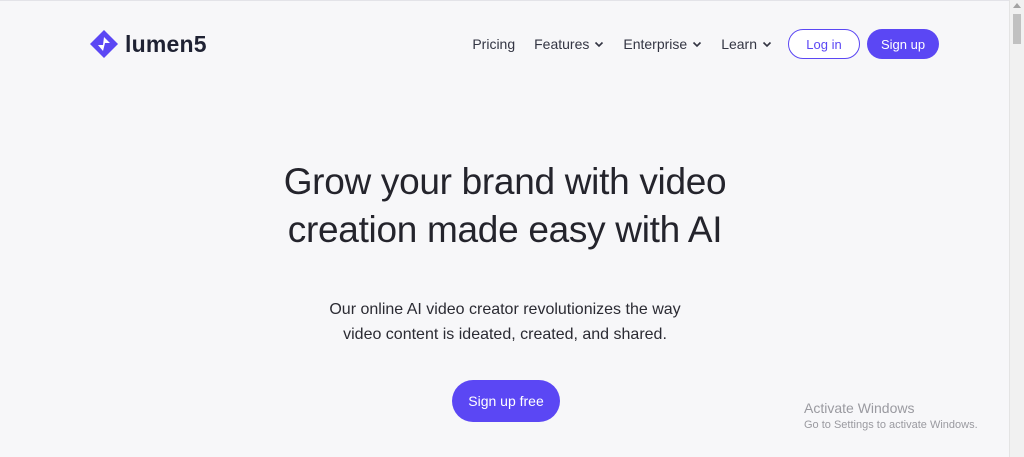  Describe the element at coordinates (1017, 5) in the screenshot. I see `scroll-up-arrow-icon` at that location.